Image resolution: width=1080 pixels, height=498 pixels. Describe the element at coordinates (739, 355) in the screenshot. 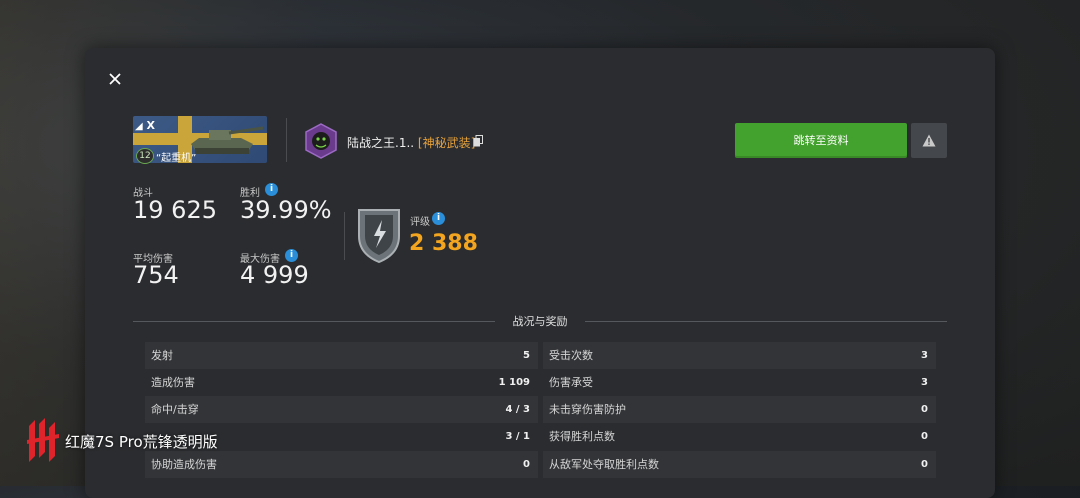

I see `stat-row: 受击次数 3` at that location.